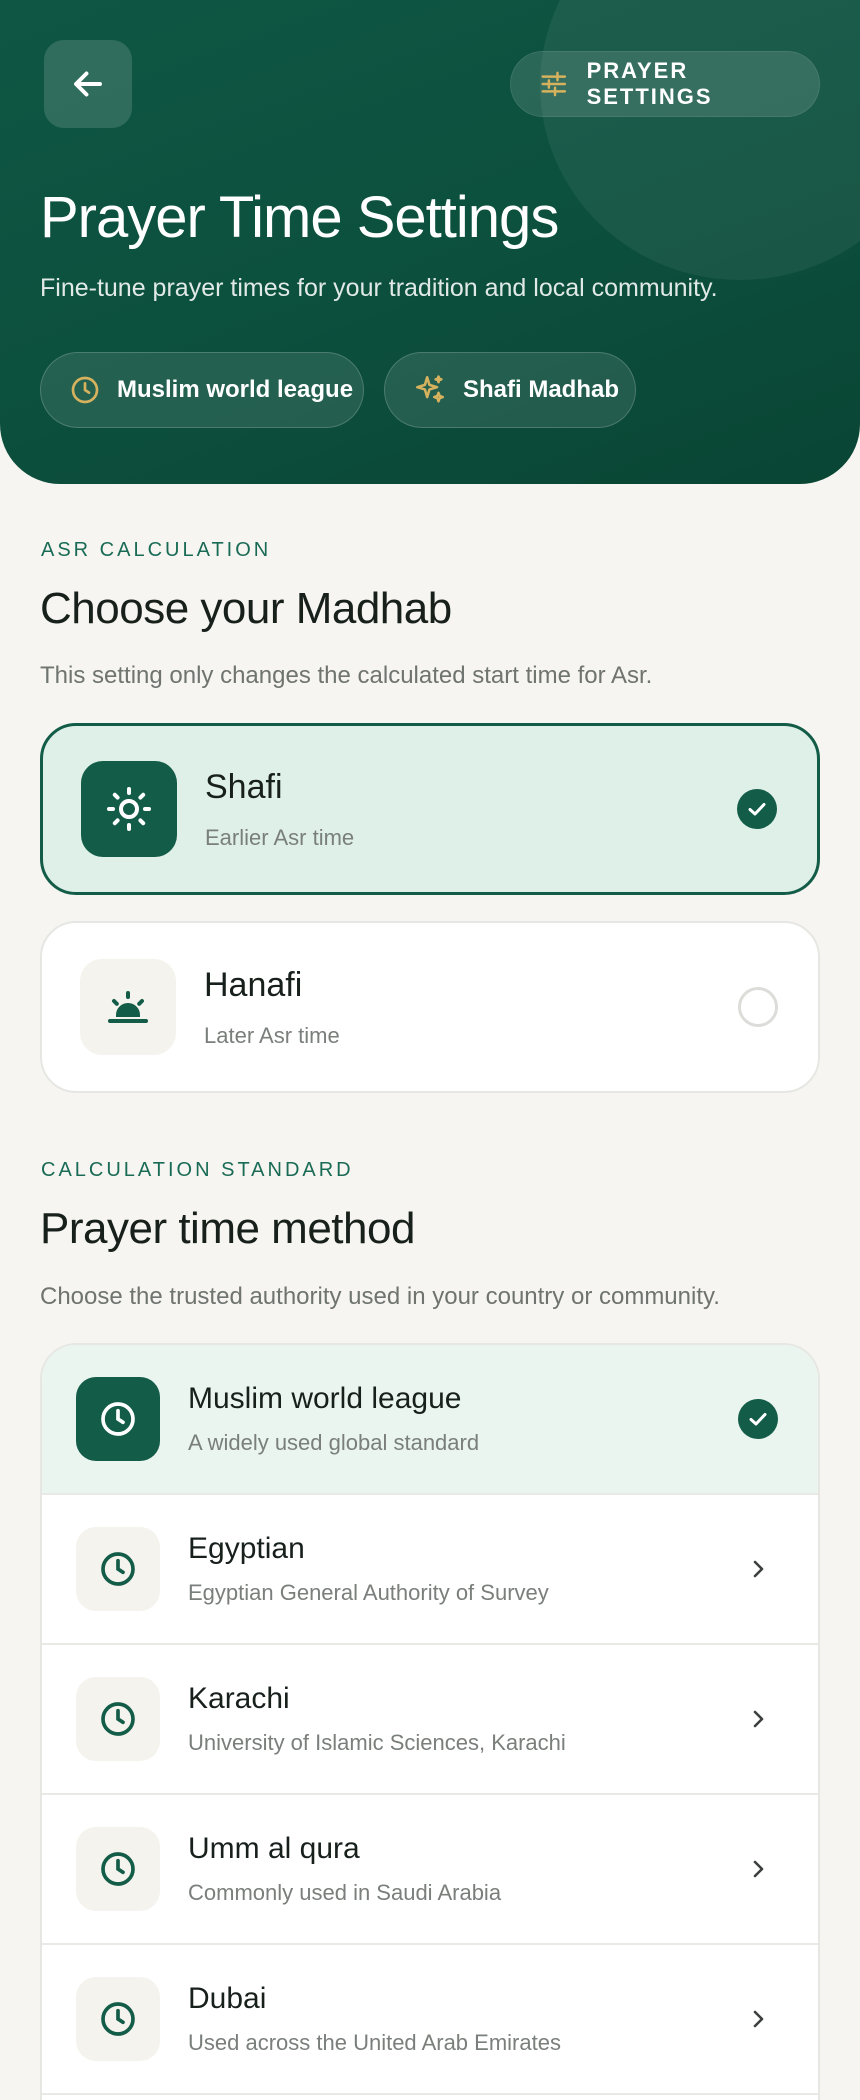 The height and width of the screenshot is (2100, 860). I want to click on madhab-option-shafi: Shafi Earlier Asr time, so click(430, 809).